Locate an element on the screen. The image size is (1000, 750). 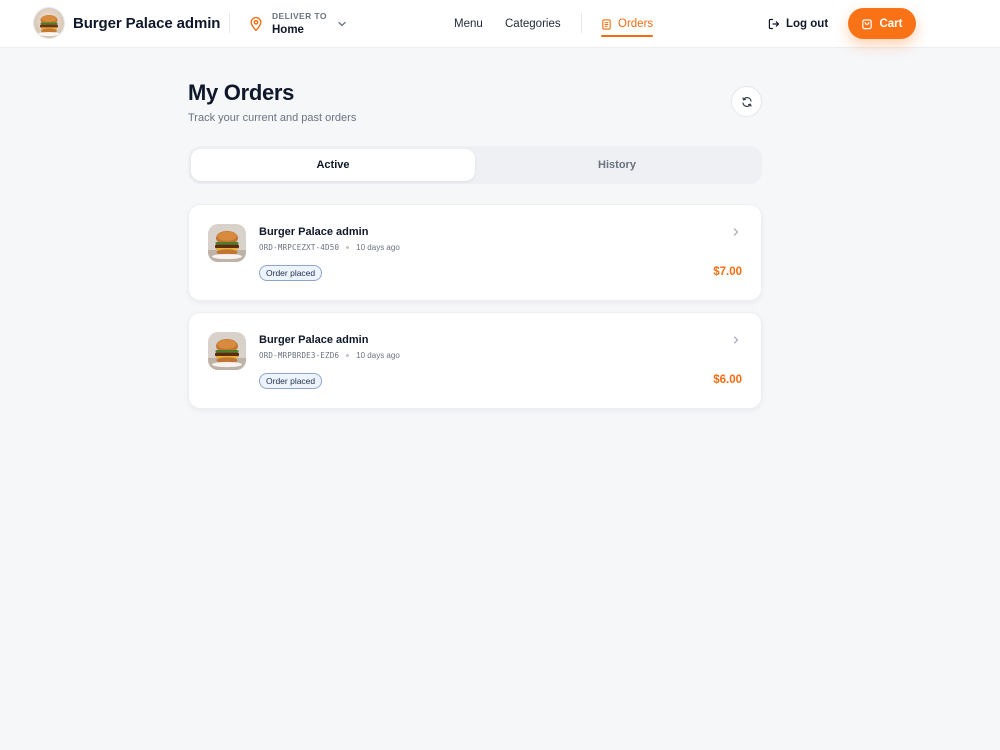
order-meta: ORD-MRPBRDE3-EZD6 10 days ago is located at coordinates (329, 355).